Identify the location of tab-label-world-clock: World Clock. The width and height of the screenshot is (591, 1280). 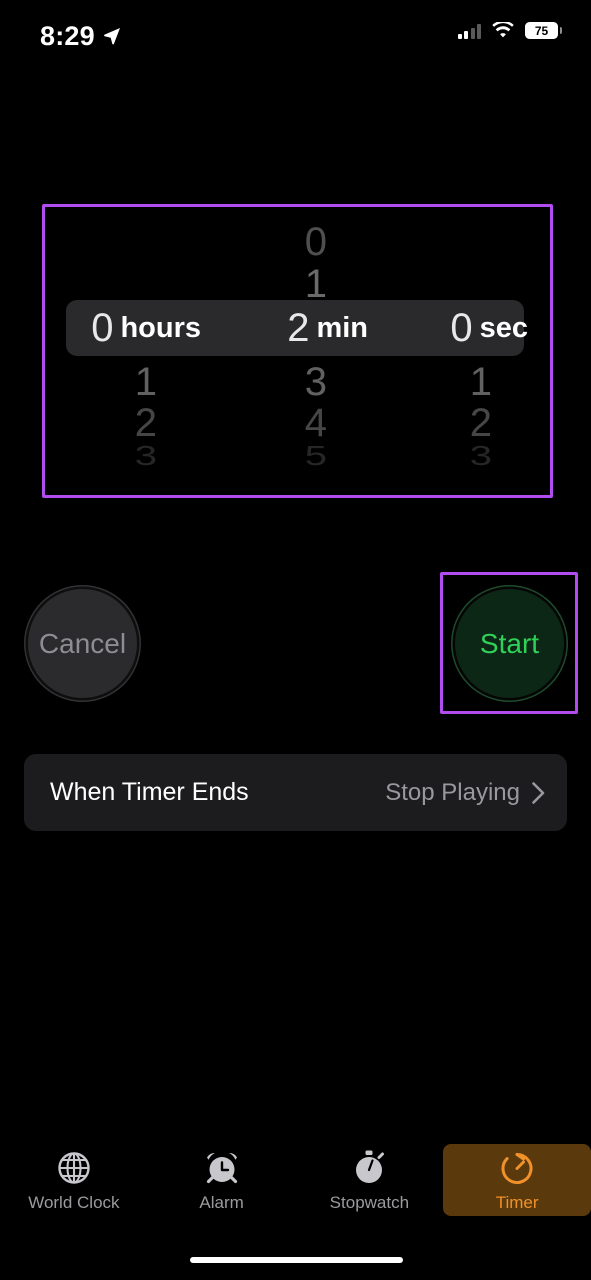
(74, 1202).